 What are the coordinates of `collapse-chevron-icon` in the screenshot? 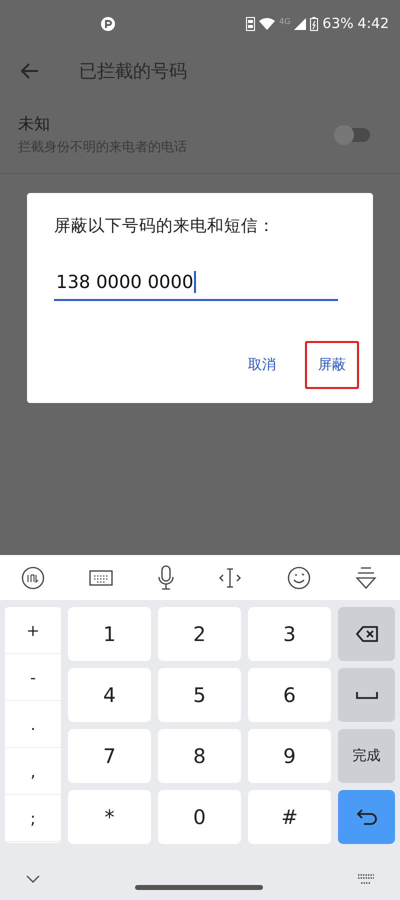 It's located at (33, 879).